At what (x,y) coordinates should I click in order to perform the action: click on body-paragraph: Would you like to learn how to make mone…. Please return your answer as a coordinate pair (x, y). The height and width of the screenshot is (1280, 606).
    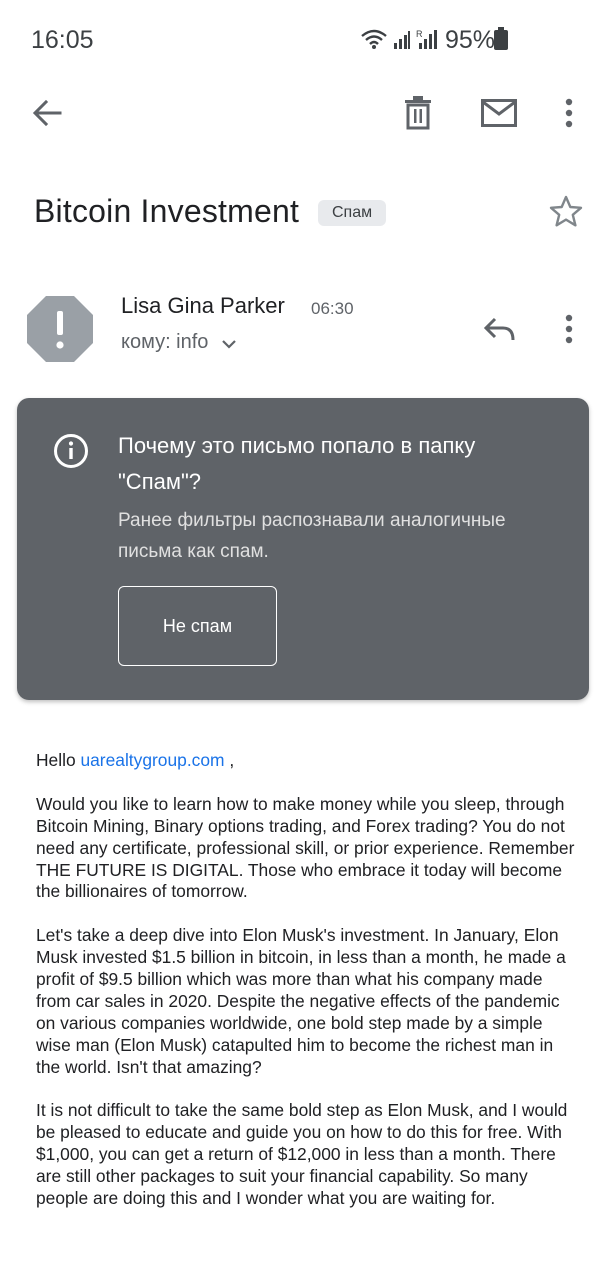
    Looking at the image, I should click on (305, 847).